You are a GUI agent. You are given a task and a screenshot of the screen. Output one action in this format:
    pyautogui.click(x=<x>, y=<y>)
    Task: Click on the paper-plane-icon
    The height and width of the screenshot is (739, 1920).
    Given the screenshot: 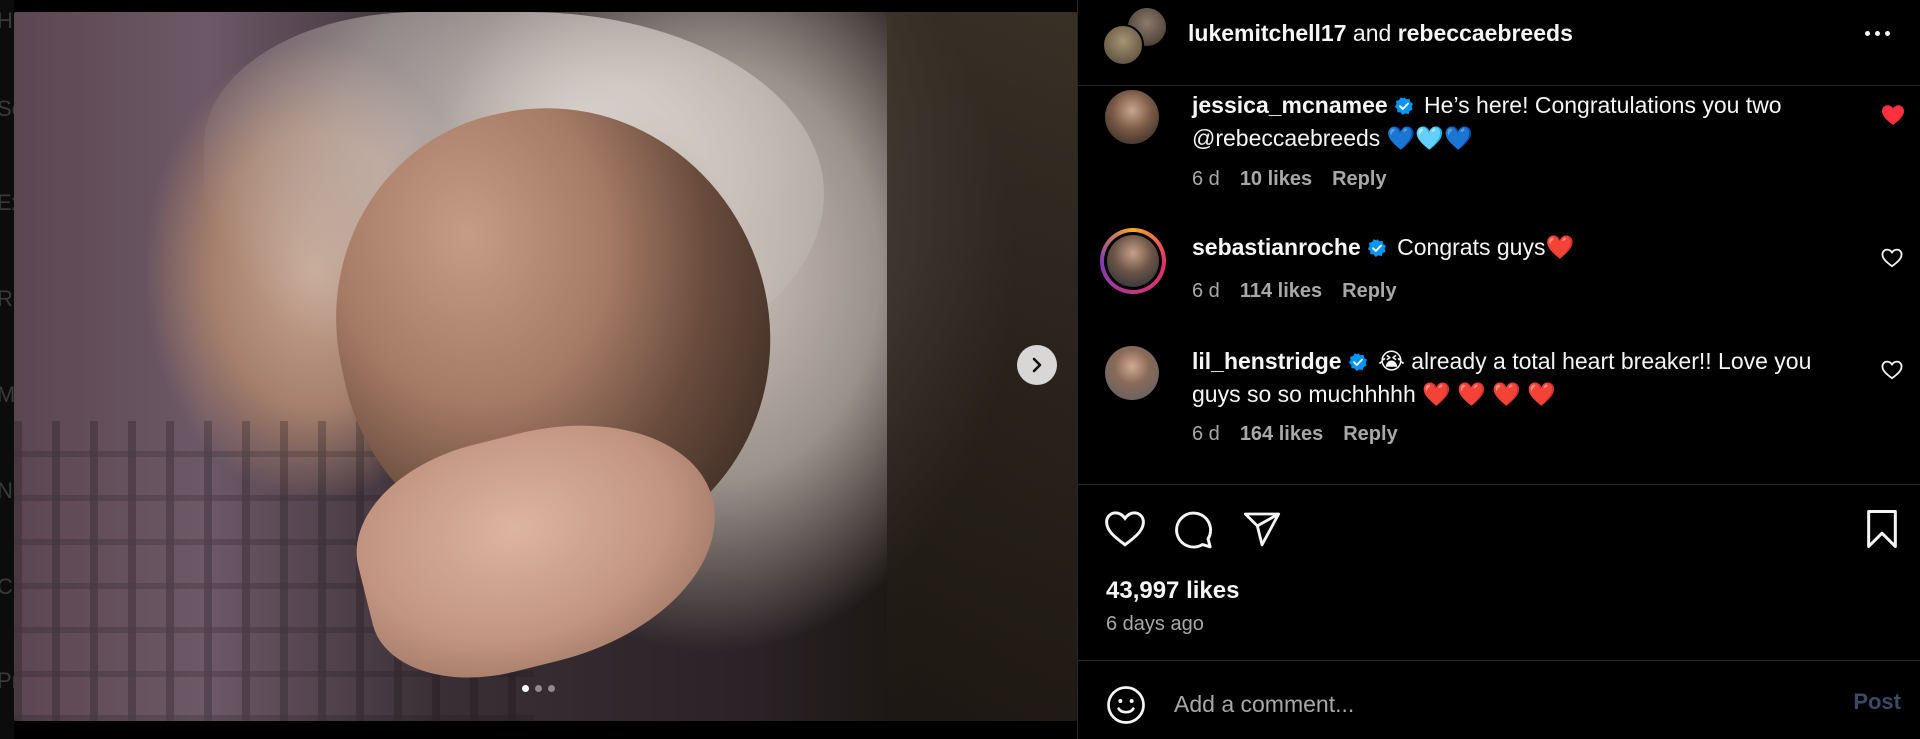 What is the action you would take?
    pyautogui.click(x=1262, y=529)
    